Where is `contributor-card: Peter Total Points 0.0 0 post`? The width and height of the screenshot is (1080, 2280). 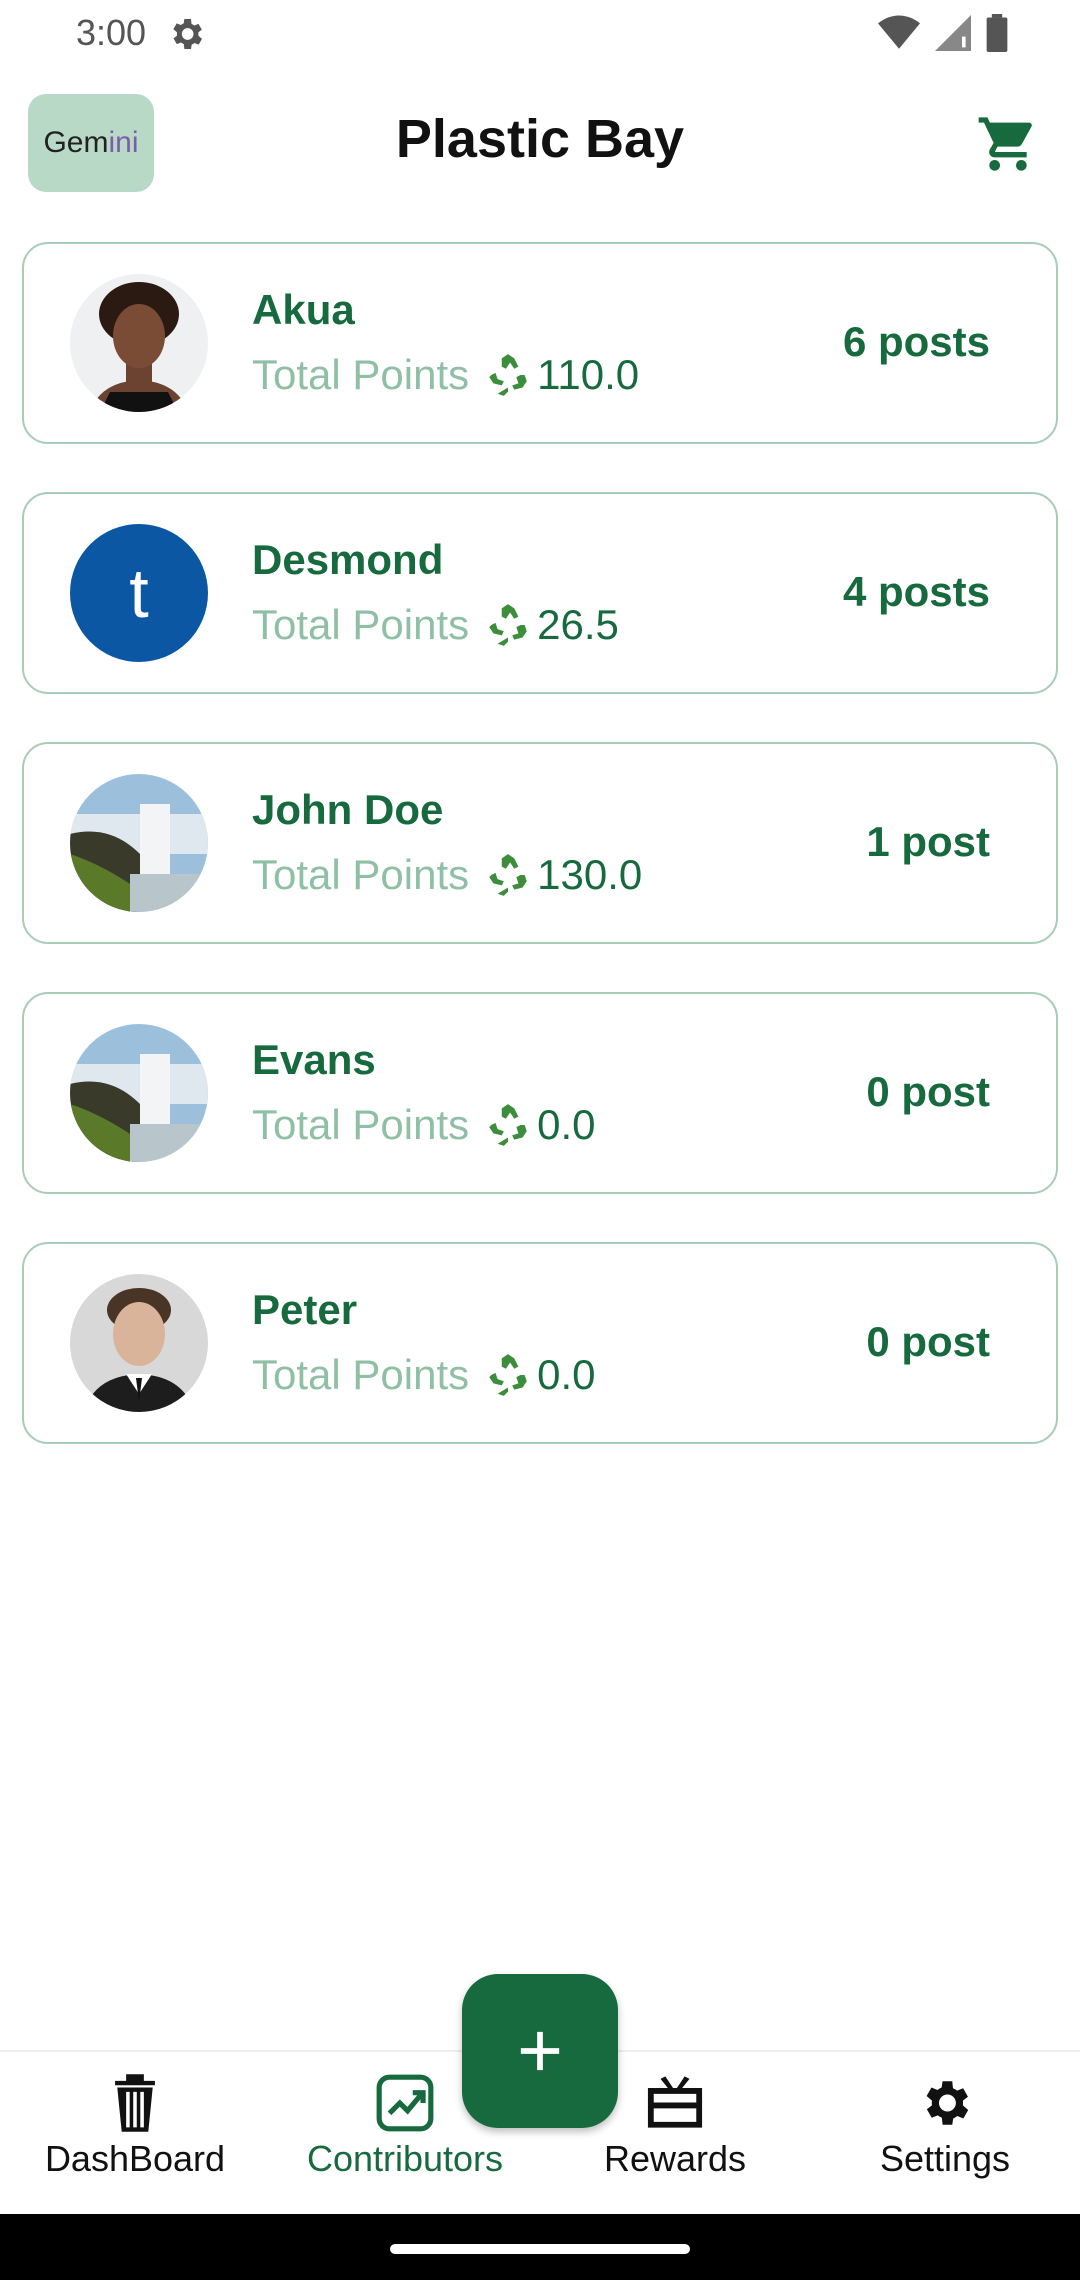
contributor-card: Peter Total Points 0.0 0 post is located at coordinates (540, 1343).